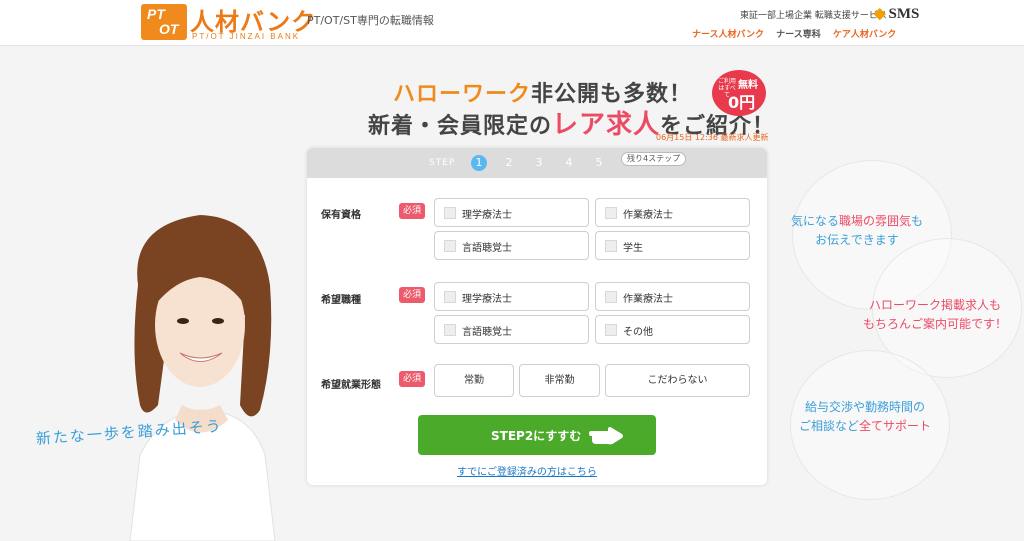  Describe the element at coordinates (654, 159) in the screenshot. I see `steps-remaining-badge: 残り4ステップ` at that location.